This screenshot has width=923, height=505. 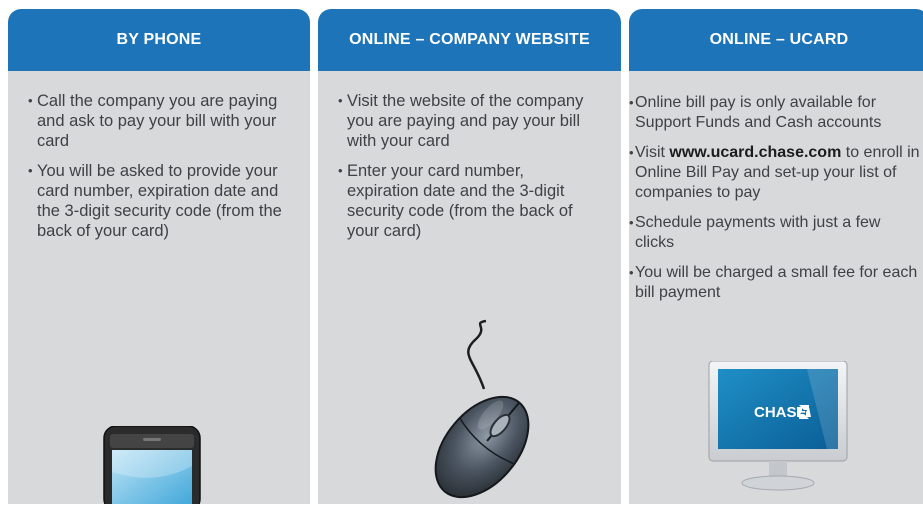 What do you see at coordinates (469, 40) in the screenshot?
I see `panel-header: ONLINE – COMPANY WEBSITE` at bounding box center [469, 40].